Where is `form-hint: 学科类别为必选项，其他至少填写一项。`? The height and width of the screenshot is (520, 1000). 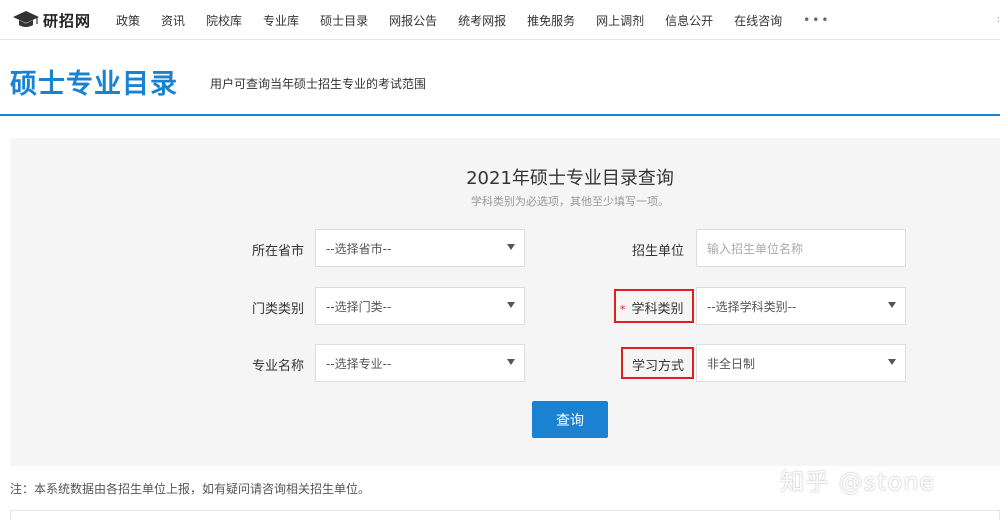
form-hint: 学科类别为必选项，其他至少填写一项。 is located at coordinates (570, 201).